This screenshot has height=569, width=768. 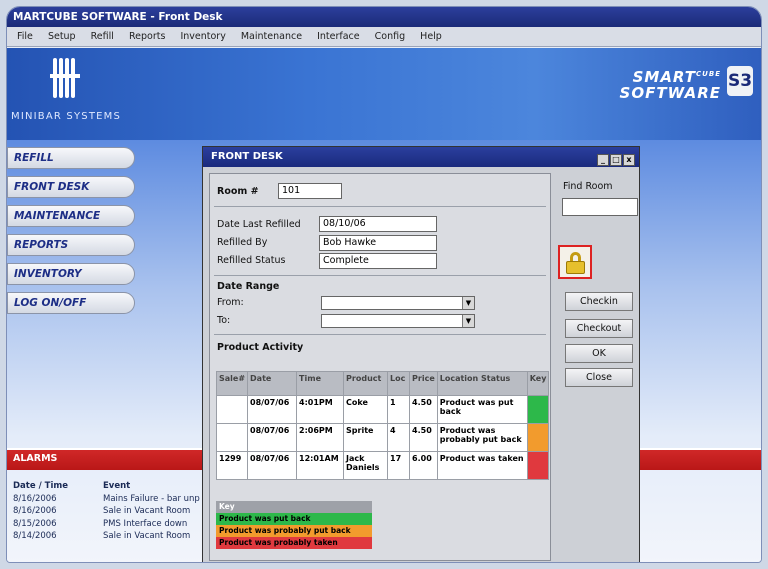 What do you see at coordinates (398, 321) in the screenshot?
I see `to-date-select: ▼` at bounding box center [398, 321].